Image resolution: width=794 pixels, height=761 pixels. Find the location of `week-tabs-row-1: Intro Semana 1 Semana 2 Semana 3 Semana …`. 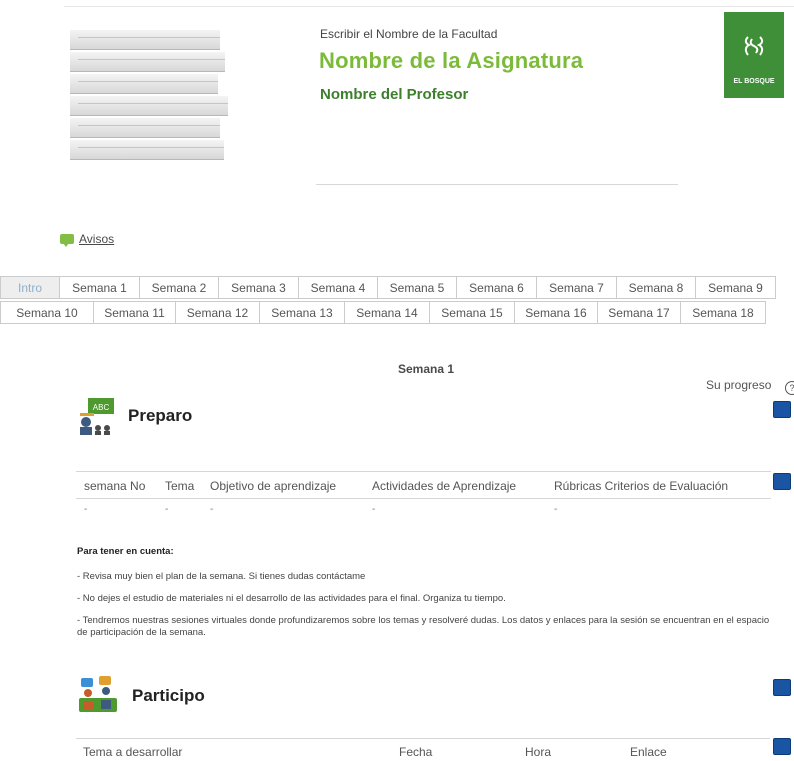

week-tabs-row-1: Intro Semana 1 Semana 2 Semana 3 Semana … is located at coordinates (388, 287).